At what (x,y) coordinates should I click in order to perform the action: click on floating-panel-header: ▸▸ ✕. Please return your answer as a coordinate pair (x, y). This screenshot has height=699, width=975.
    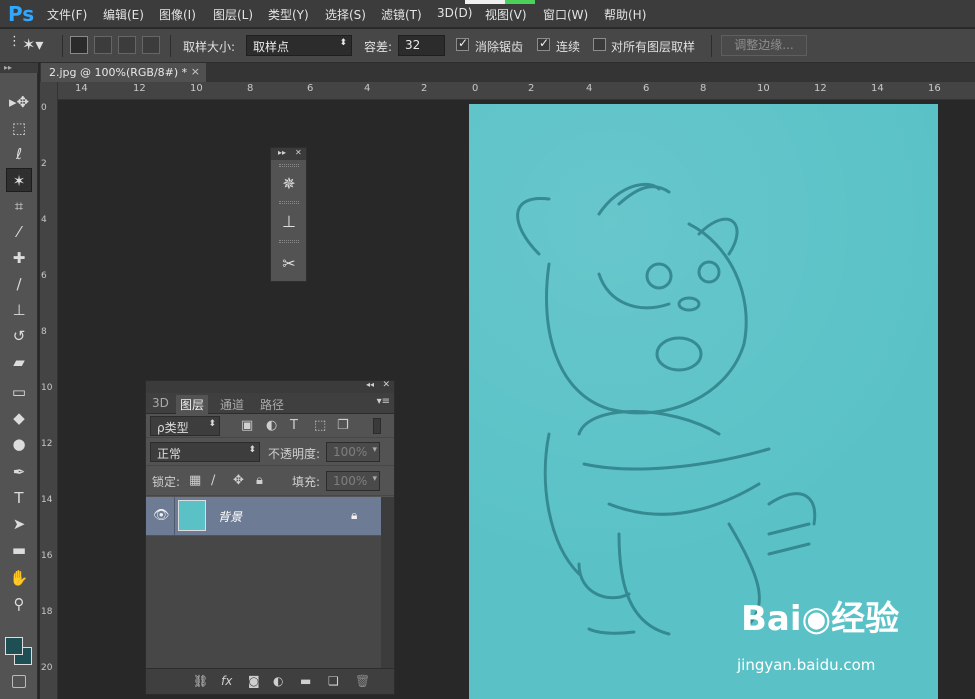
    Looking at the image, I should click on (288, 154).